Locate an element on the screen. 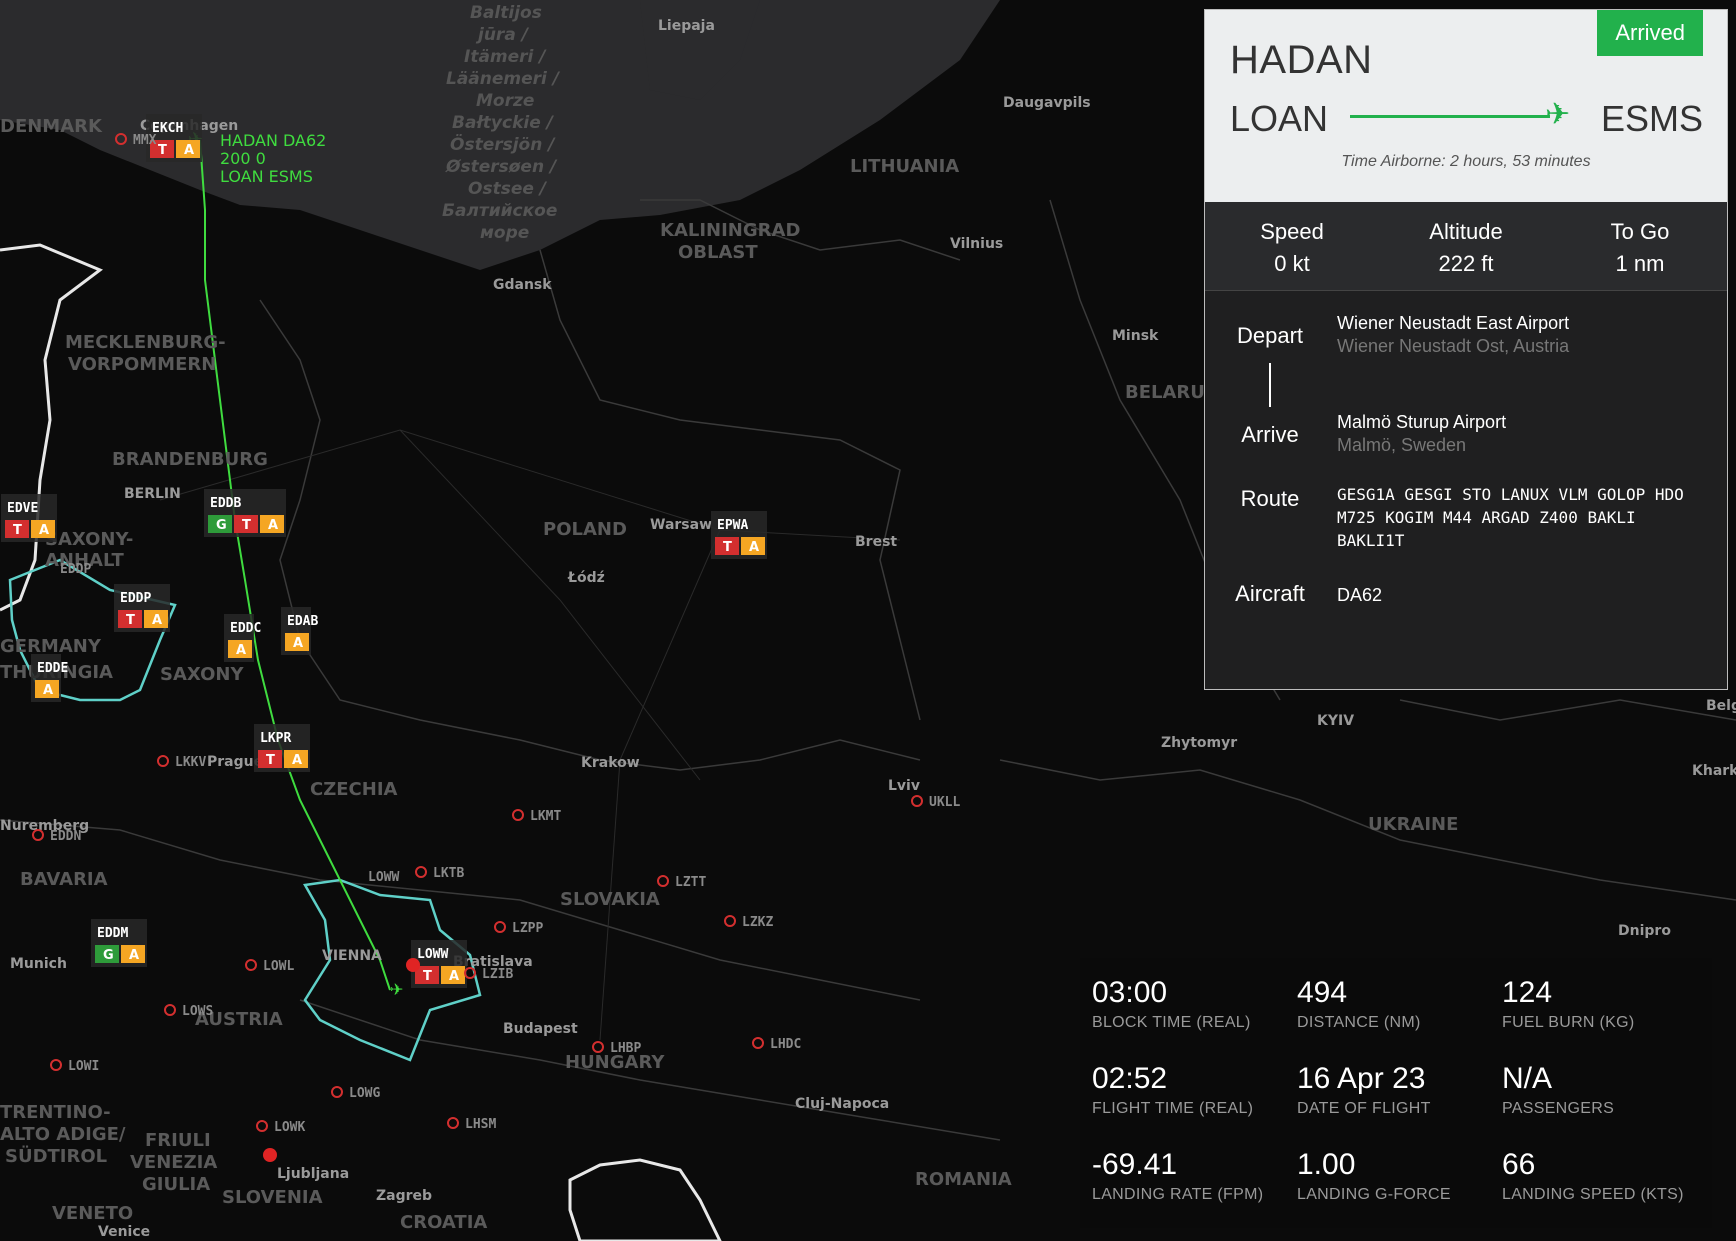 The height and width of the screenshot is (1241, 1736). airport-station-edab: EDAB A is located at coordinates (299, 631).